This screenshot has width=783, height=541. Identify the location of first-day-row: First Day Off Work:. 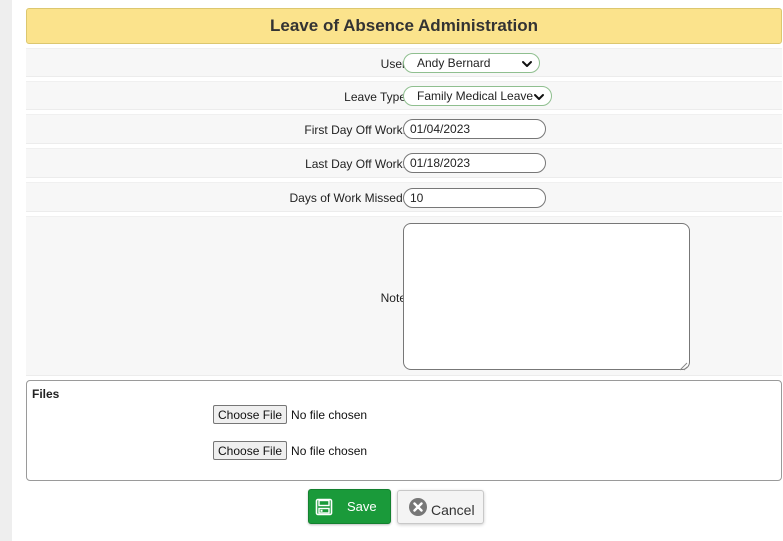
(404, 129).